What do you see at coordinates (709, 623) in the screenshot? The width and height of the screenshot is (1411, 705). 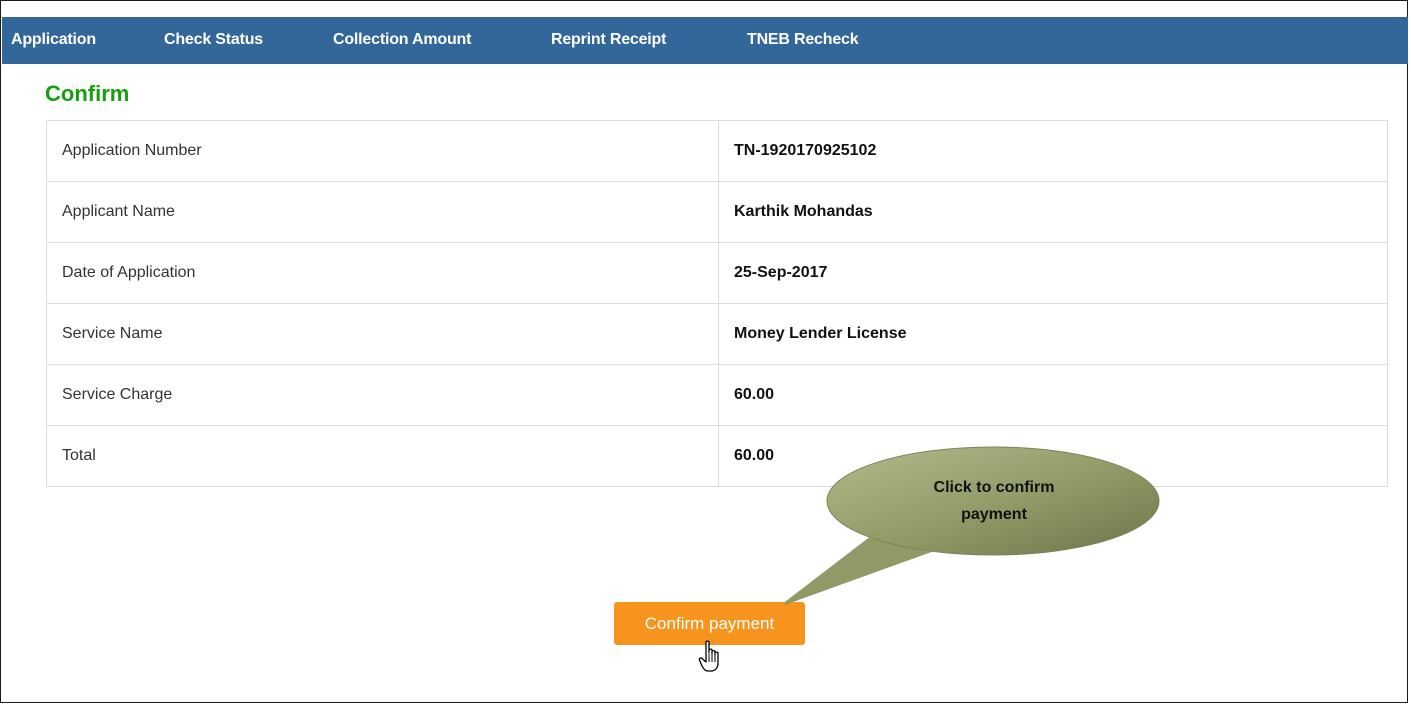 I see `confirm-payment-button: Confirm payment` at bounding box center [709, 623].